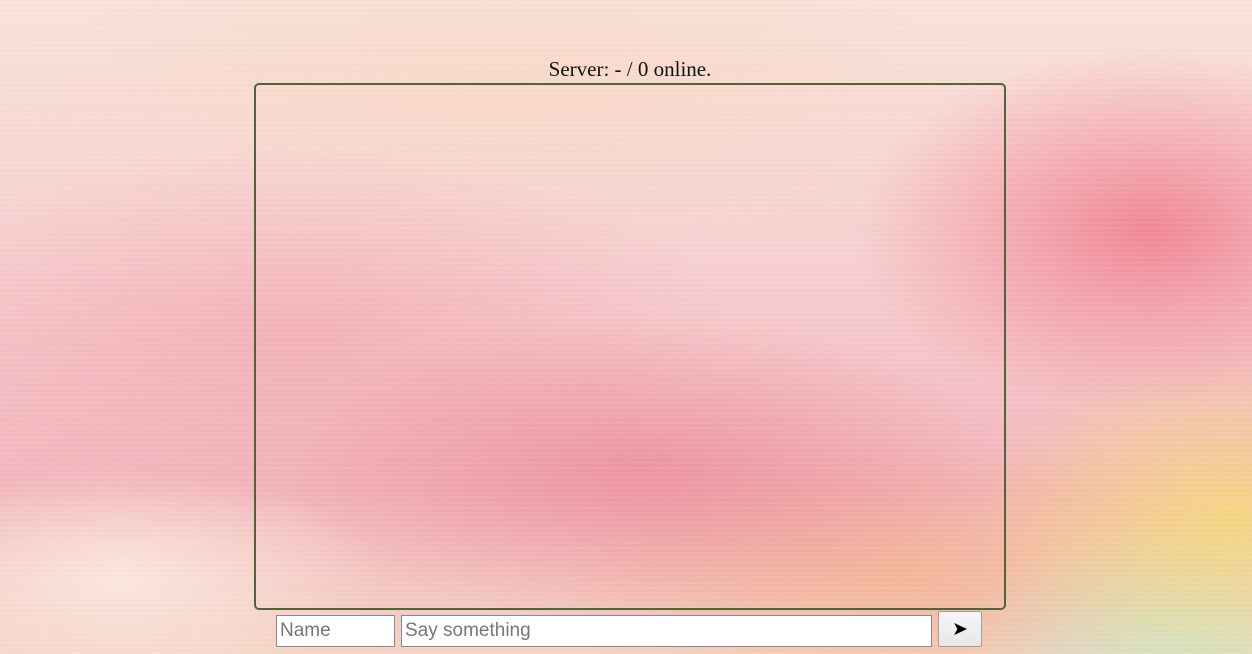 This screenshot has height=654, width=1252. I want to click on send-button: ➤, so click(960, 629).